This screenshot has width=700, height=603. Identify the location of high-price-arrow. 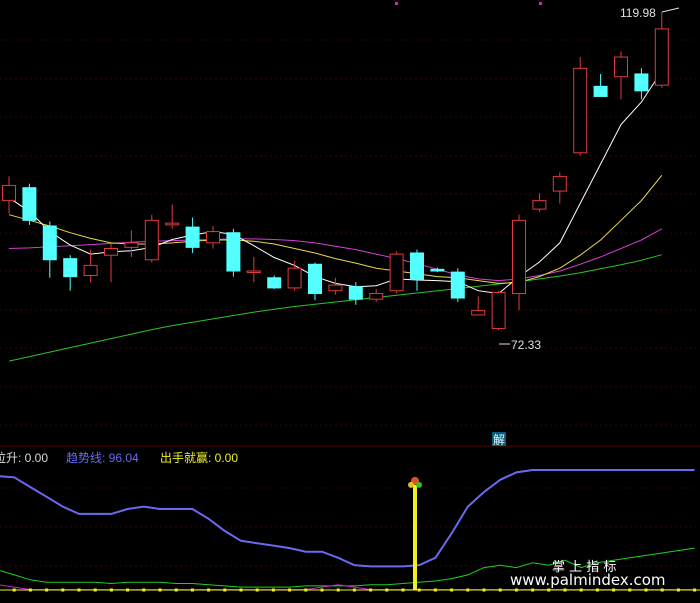
(670, 10).